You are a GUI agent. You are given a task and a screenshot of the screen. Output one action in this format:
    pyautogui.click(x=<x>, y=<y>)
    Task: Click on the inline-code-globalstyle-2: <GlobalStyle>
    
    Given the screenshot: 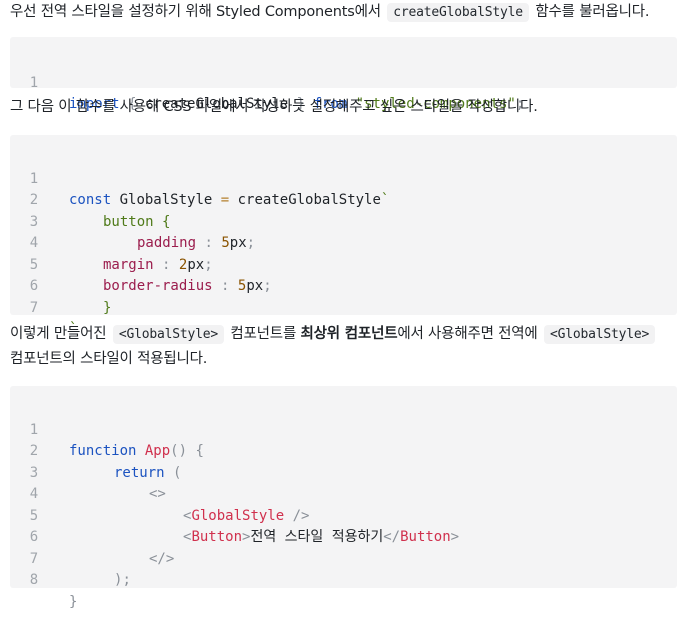 What is the action you would take?
    pyautogui.click(x=599, y=334)
    